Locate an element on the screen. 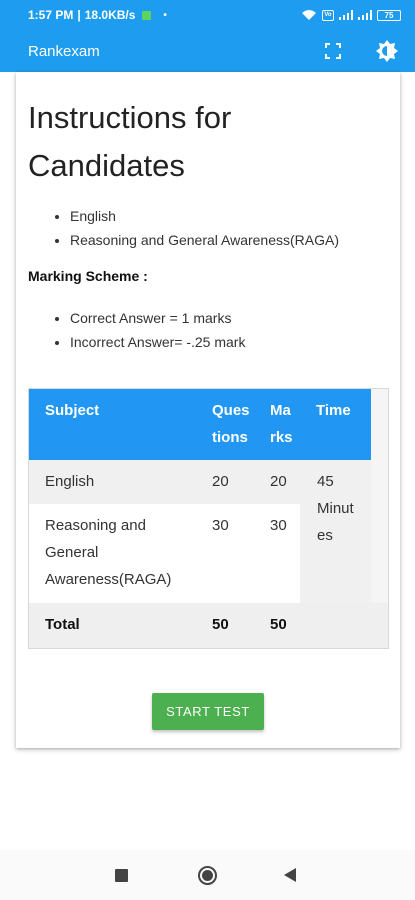 This screenshot has height=900, width=415. table-total-row: Total 50 50 is located at coordinates (208, 625).